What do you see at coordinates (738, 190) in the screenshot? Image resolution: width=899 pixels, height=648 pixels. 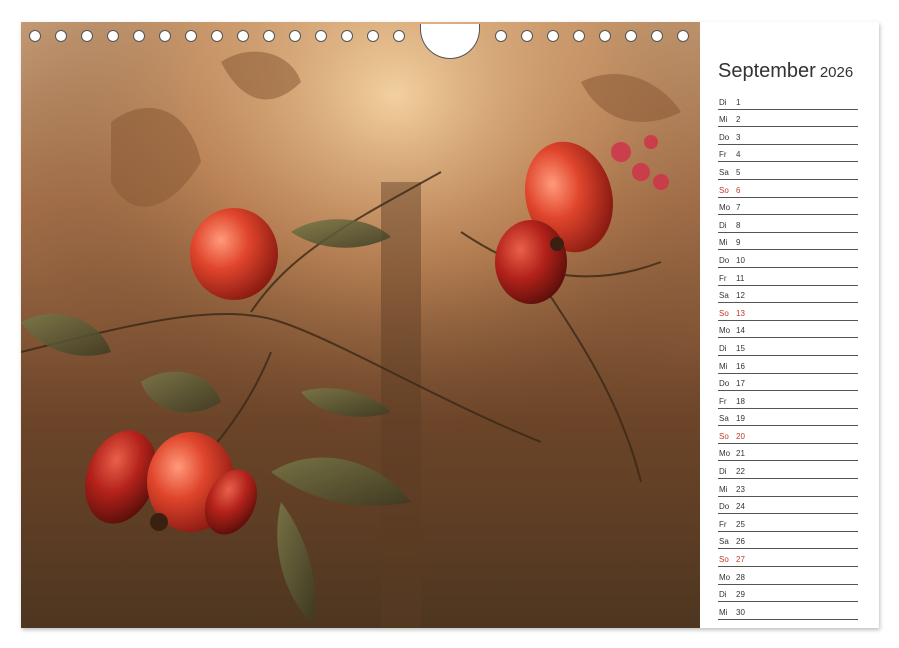 I see `day-number: 6` at bounding box center [738, 190].